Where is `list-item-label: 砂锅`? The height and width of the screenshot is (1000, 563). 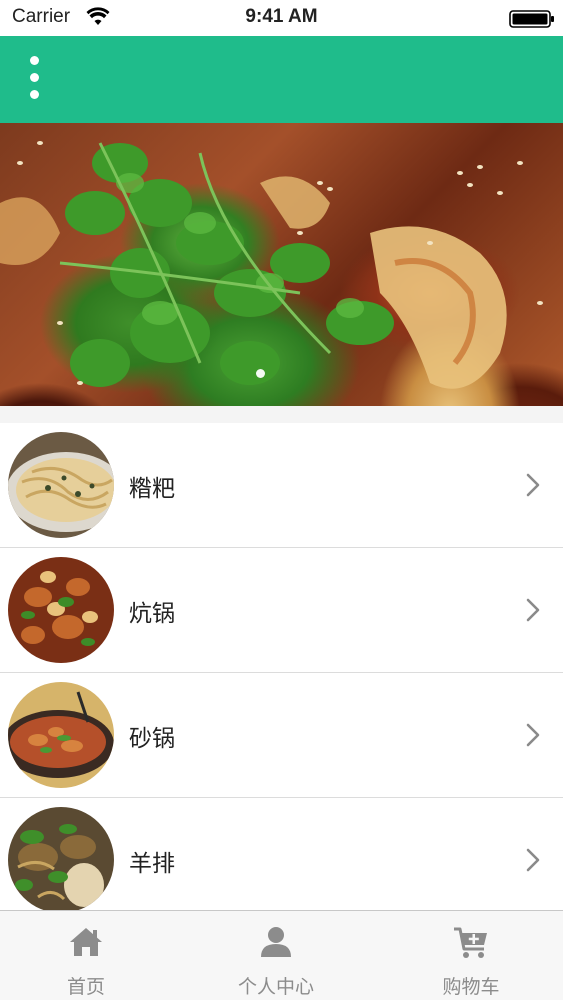 list-item-label: 砂锅 is located at coordinates (152, 739).